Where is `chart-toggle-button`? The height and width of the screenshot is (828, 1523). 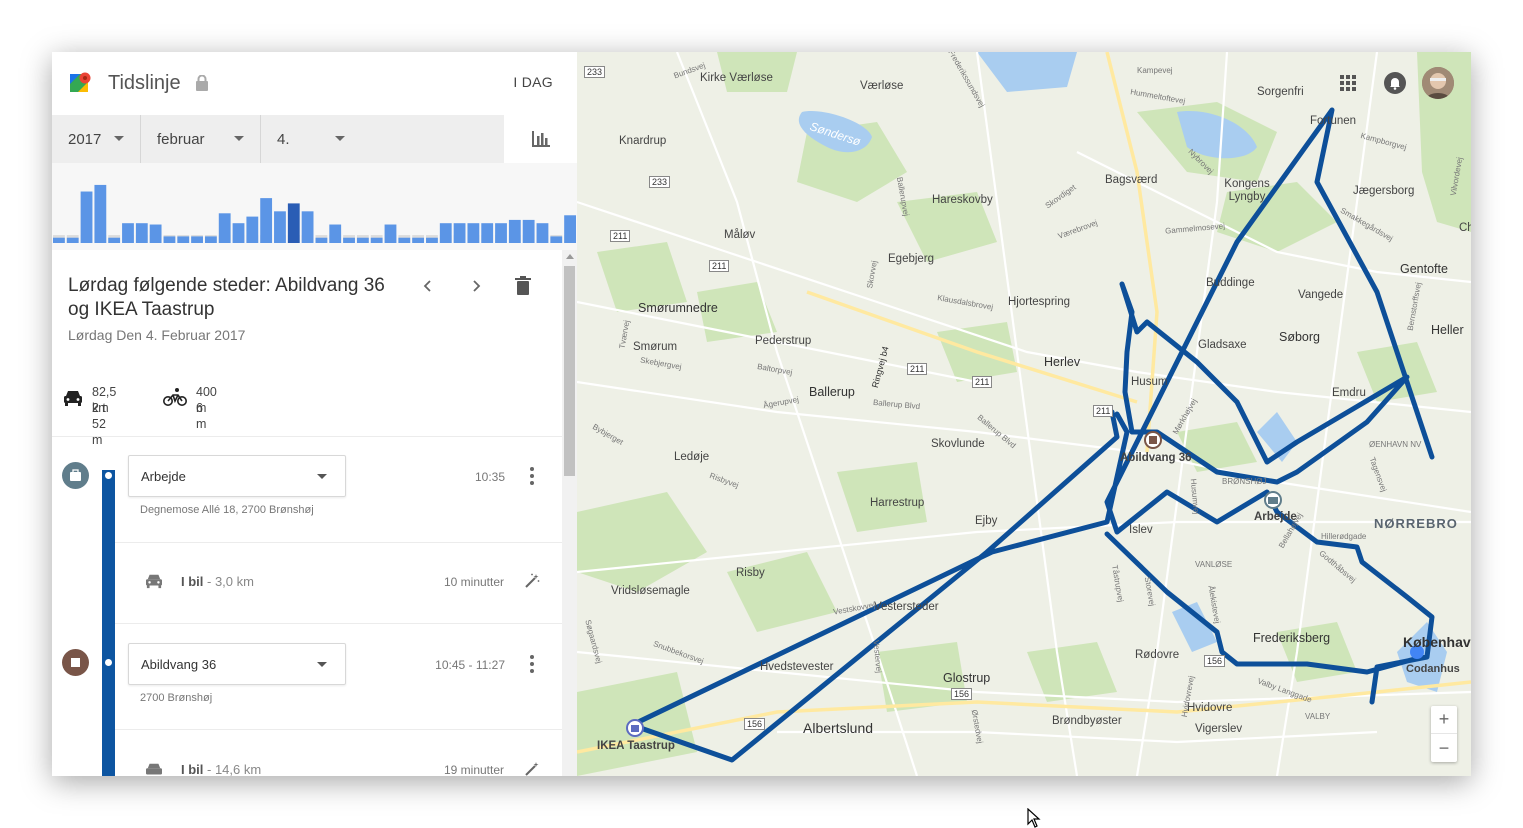
chart-toggle-button is located at coordinates (540, 139).